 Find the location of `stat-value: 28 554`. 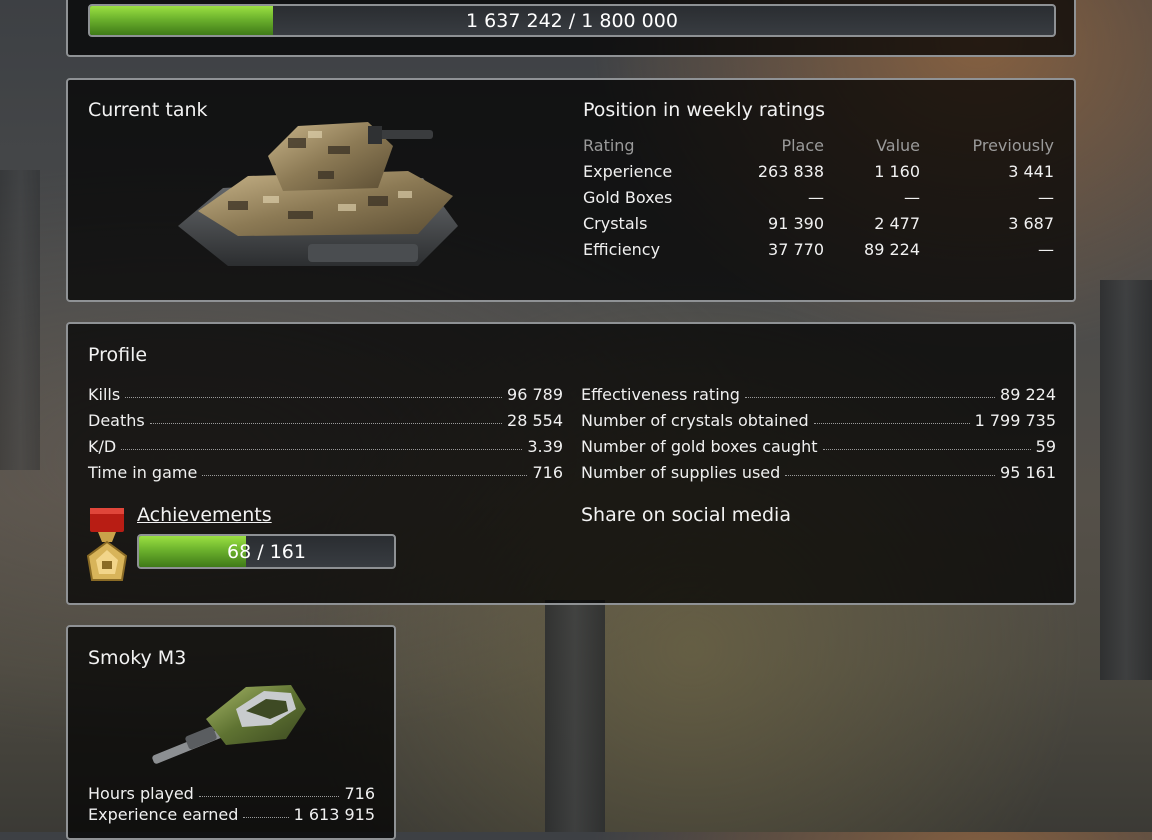

stat-value: 28 554 is located at coordinates (535, 420).